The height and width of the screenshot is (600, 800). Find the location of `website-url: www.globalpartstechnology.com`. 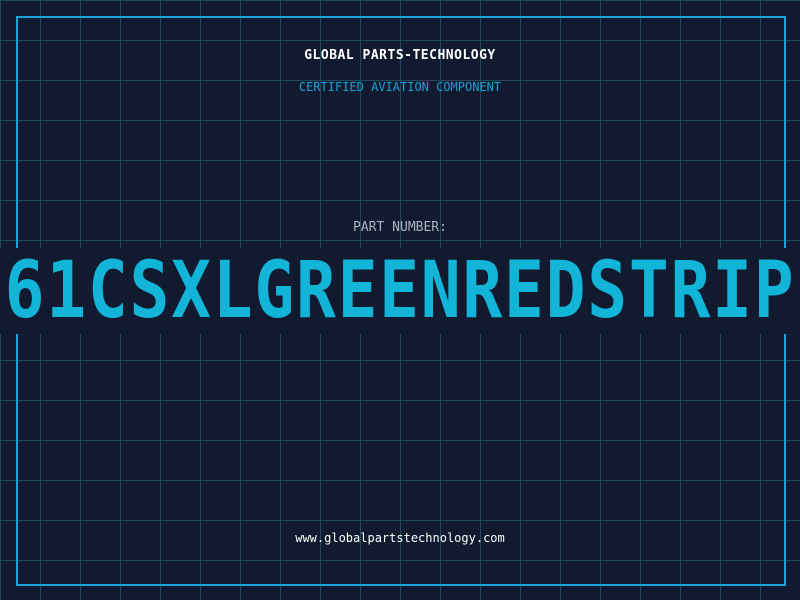

website-url: www.globalpartstechnology.com is located at coordinates (400, 538).